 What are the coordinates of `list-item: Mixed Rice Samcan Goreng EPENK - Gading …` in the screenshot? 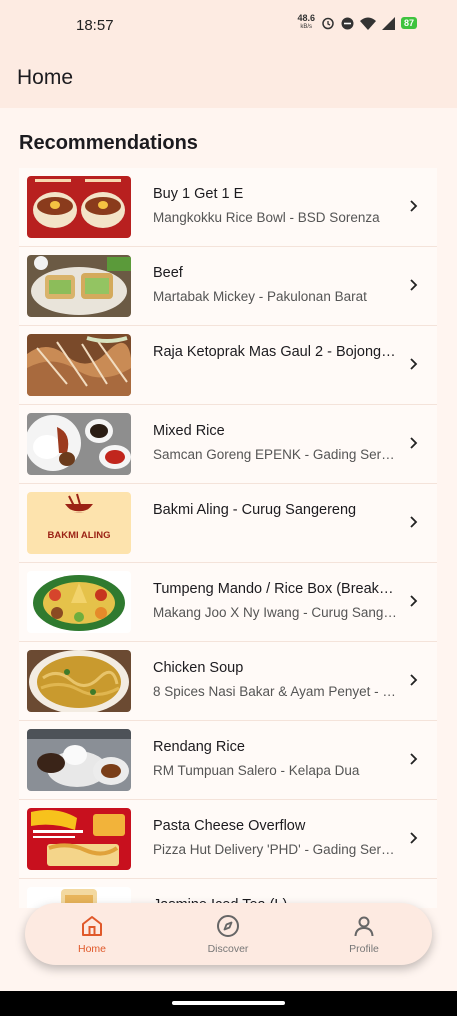 It's located at (228, 444).